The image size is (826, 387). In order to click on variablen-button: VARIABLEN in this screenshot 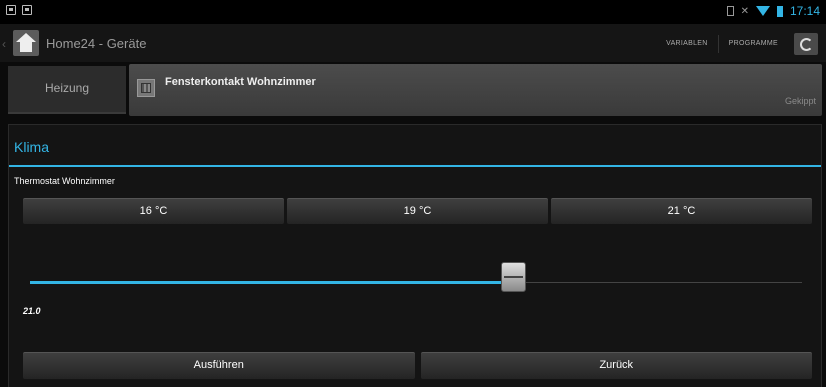, I will do `click(686, 43)`.